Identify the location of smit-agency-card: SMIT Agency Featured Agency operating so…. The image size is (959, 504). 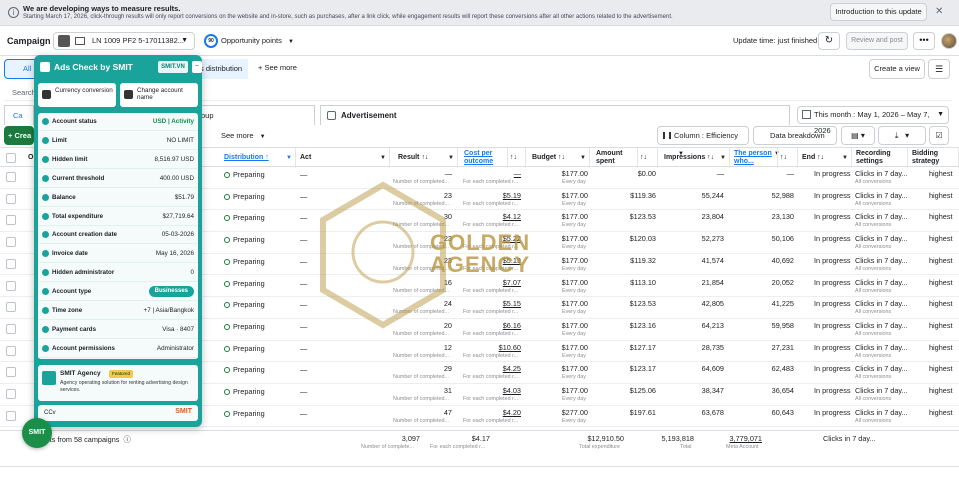
(118, 383).